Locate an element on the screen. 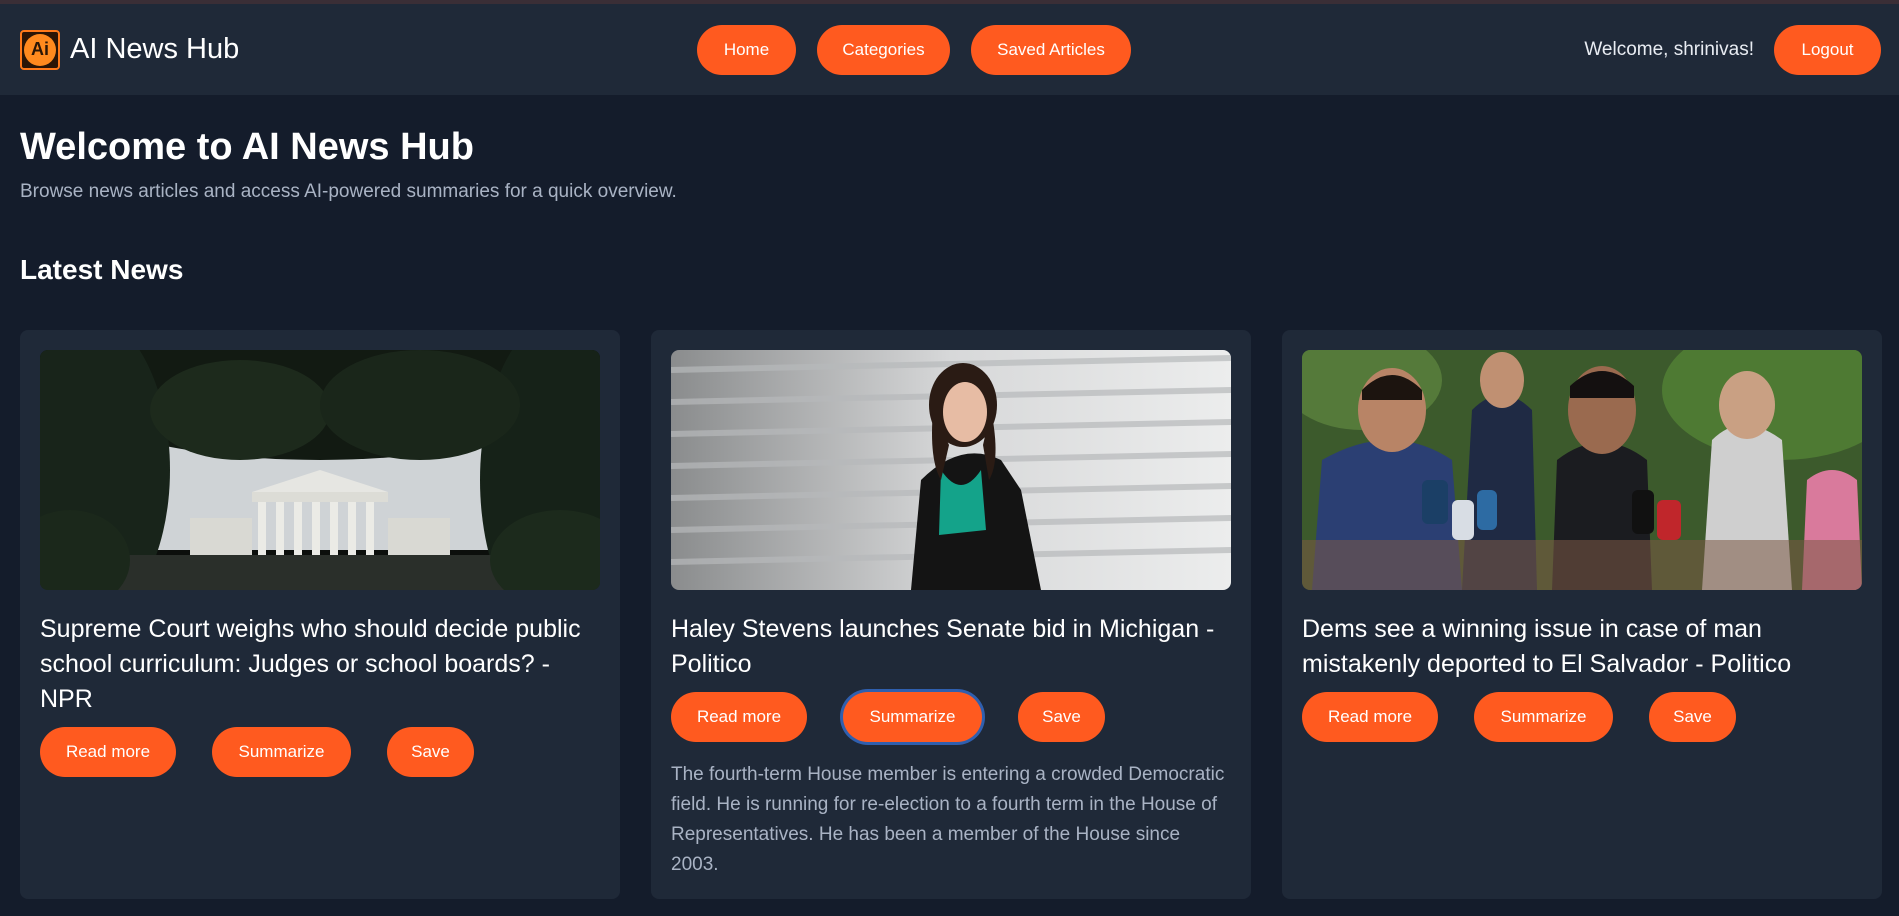  brand: Ai AI News Hub is located at coordinates (130, 49).